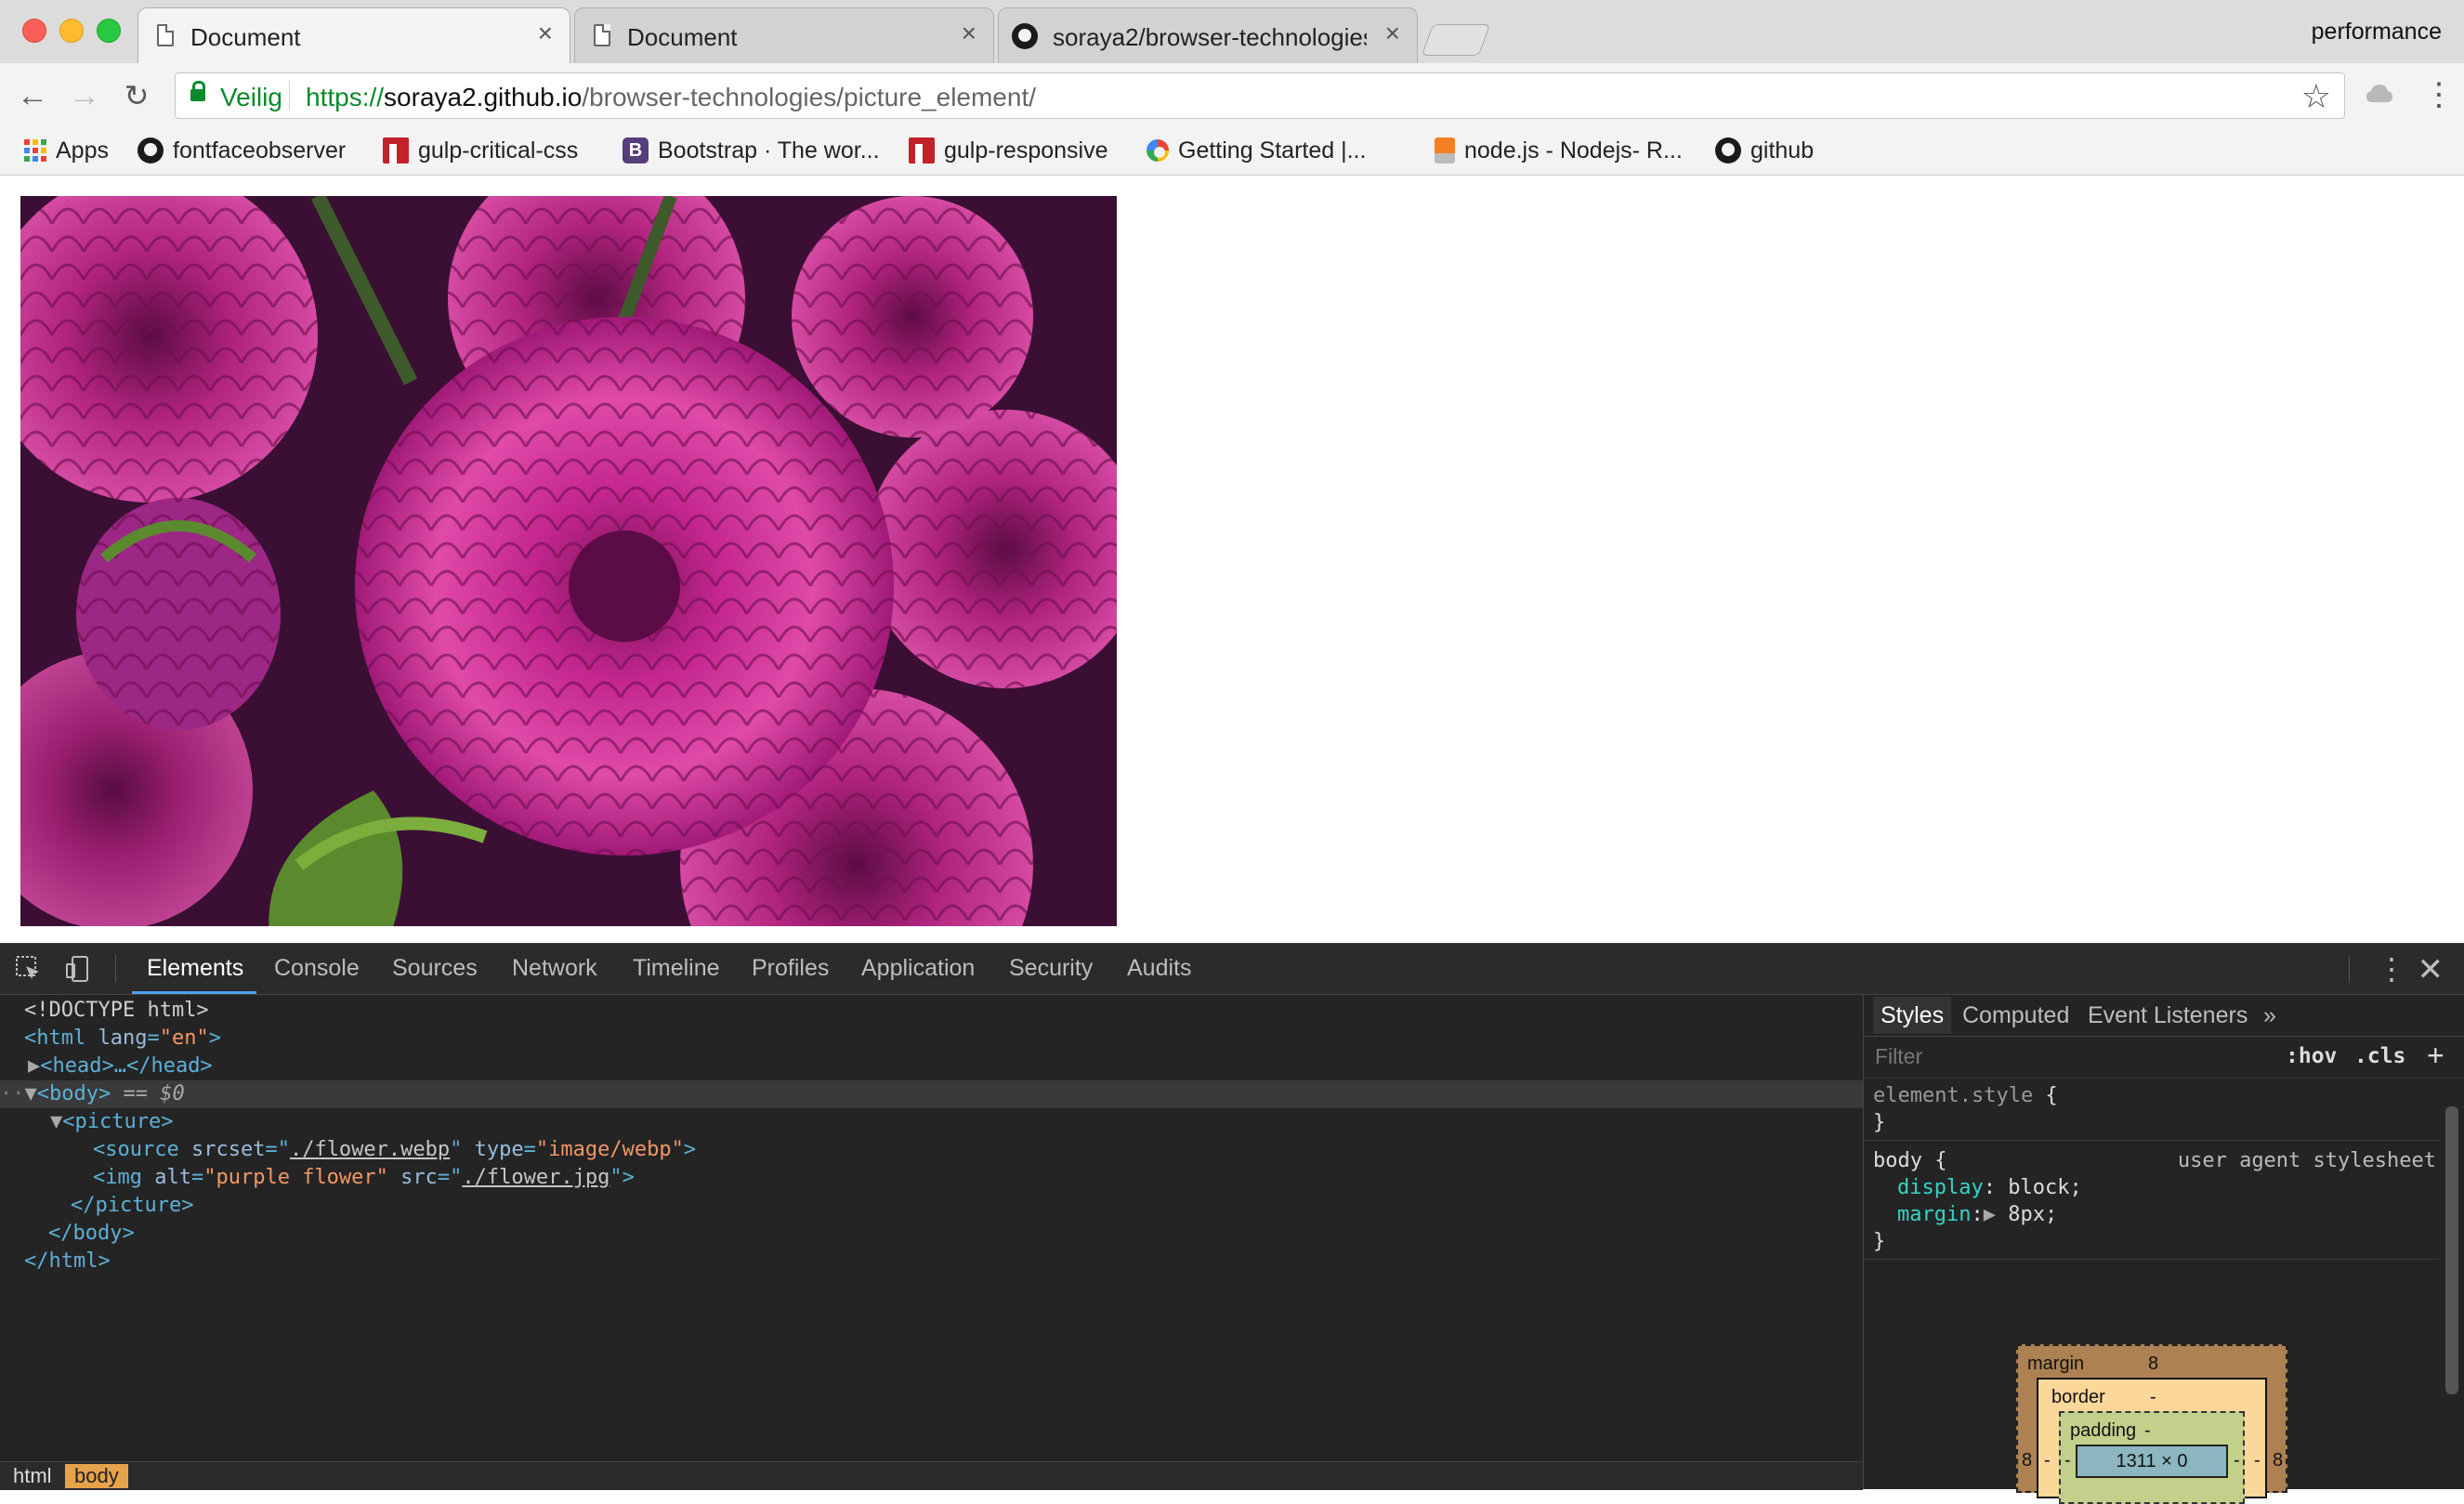 This screenshot has height=1504, width=2464. Describe the element at coordinates (32, 95) in the screenshot. I see `back-arrow-icon: ←` at that location.